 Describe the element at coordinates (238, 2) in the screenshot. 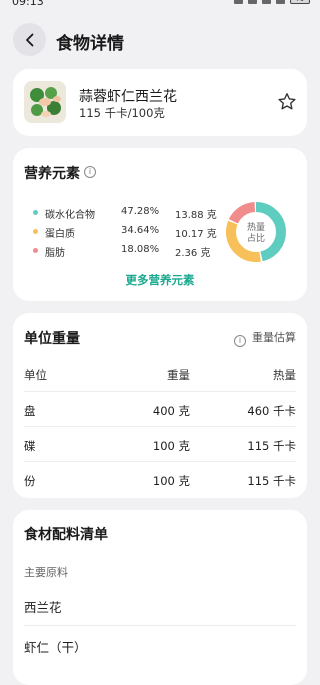

I see `notification-icon` at that location.